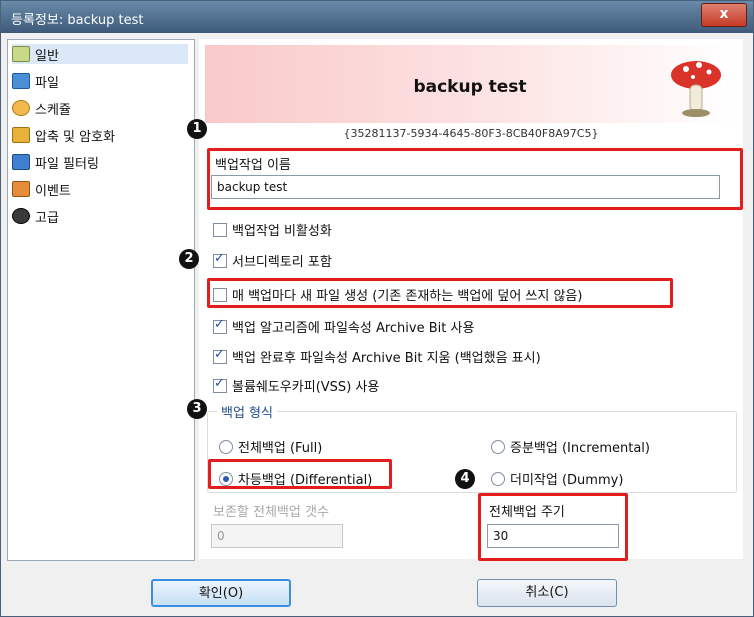 This screenshot has height=617, width=754. What do you see at coordinates (21, 189) in the screenshot?
I see `event-icon` at bounding box center [21, 189].